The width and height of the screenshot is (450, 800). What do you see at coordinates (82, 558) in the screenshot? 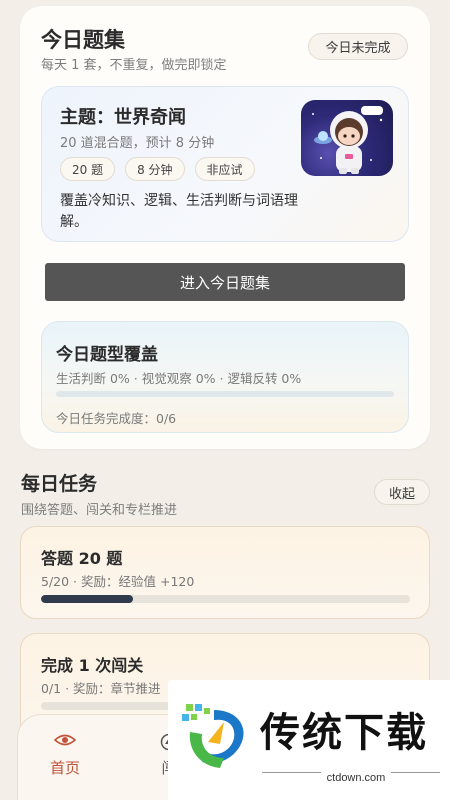
I see `task-title: 答题 20 题` at bounding box center [82, 558].